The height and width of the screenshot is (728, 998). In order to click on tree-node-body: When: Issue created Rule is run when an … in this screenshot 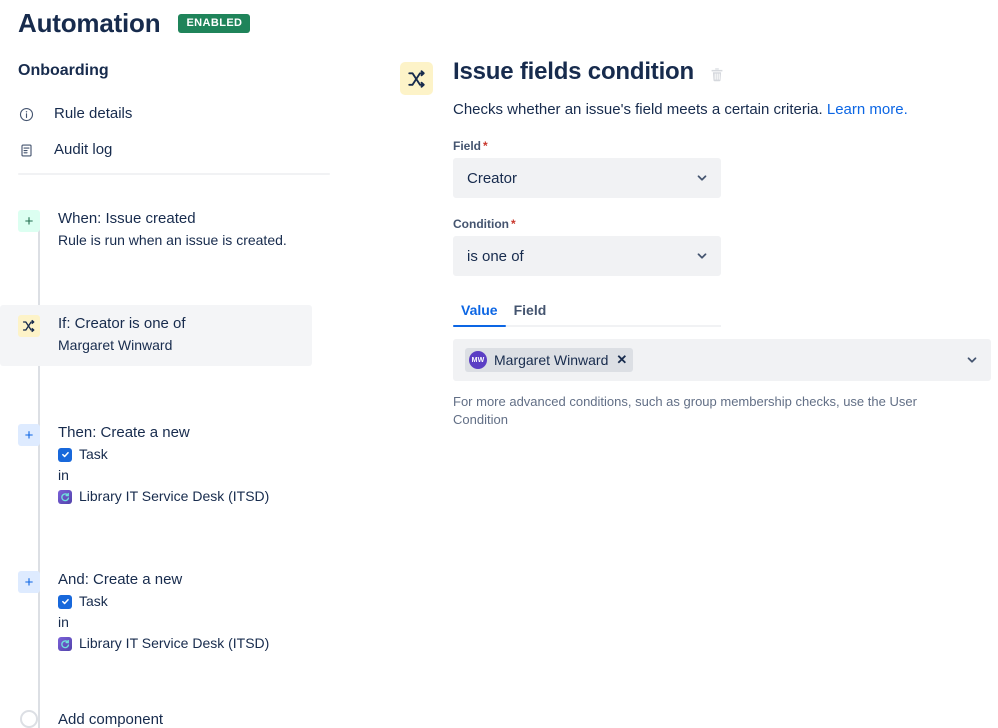, I will do `click(172, 229)`.